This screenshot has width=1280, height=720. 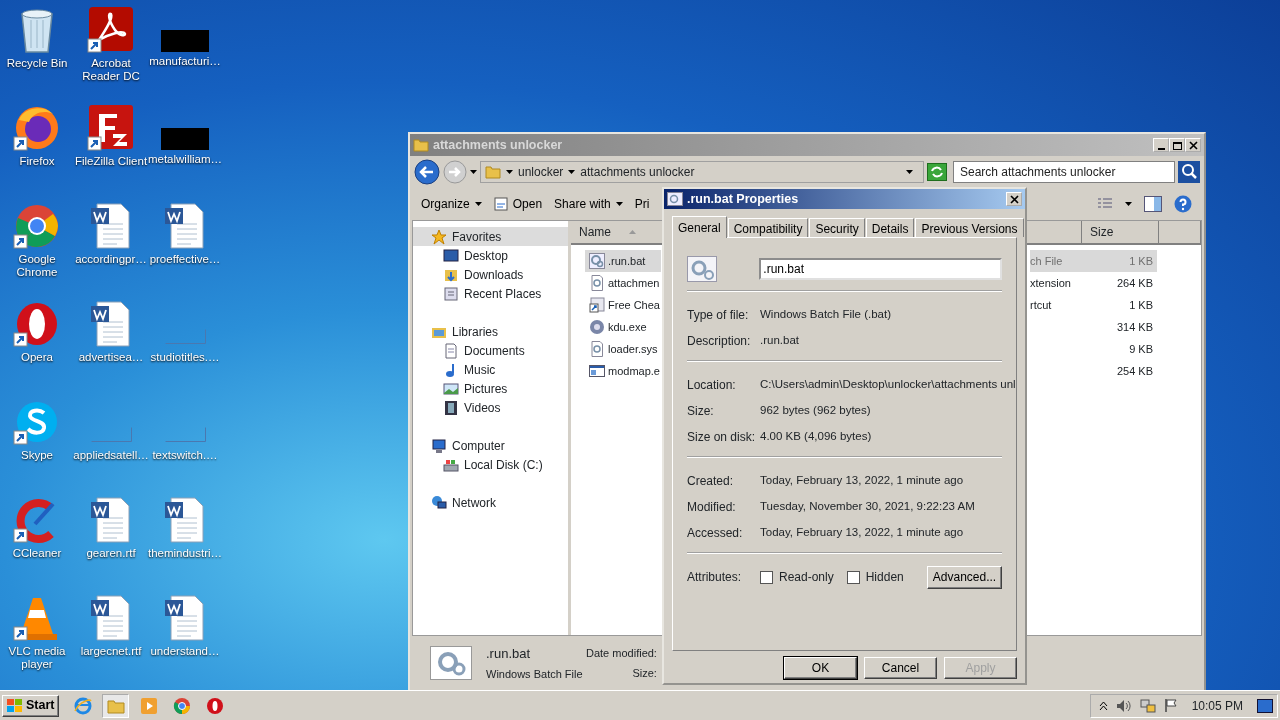 What do you see at coordinates (867, 507) in the screenshot?
I see `field-value: Tuesday, November 30, 2021, 9:22:23 AM` at bounding box center [867, 507].